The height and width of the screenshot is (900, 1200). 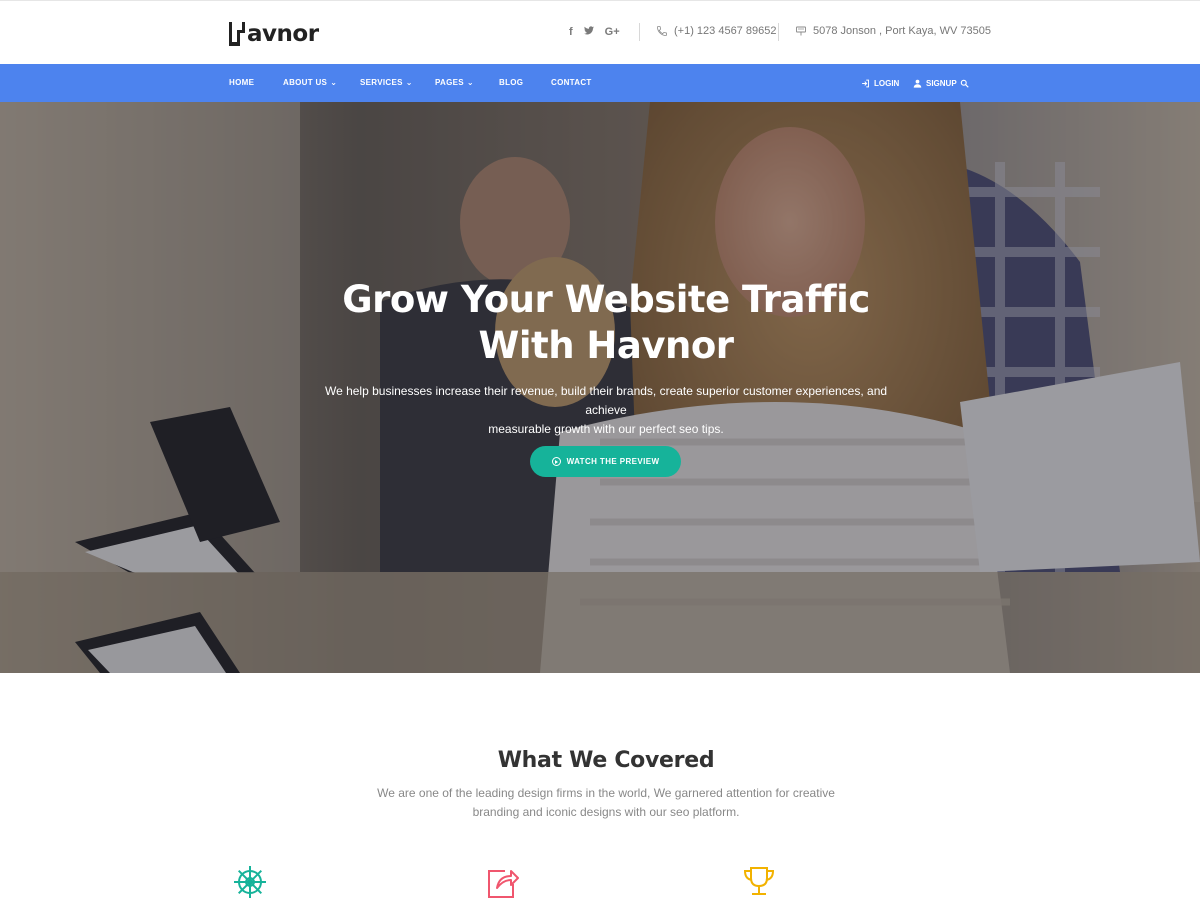 I want to click on nav-pages-label: PAGES, so click(x=449, y=82).